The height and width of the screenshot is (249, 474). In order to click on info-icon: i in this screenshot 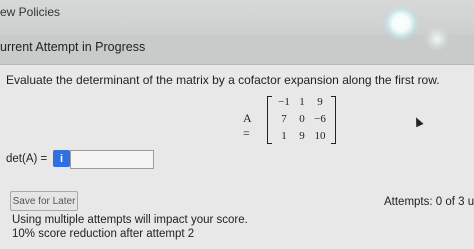, I will do `click(61, 158)`.